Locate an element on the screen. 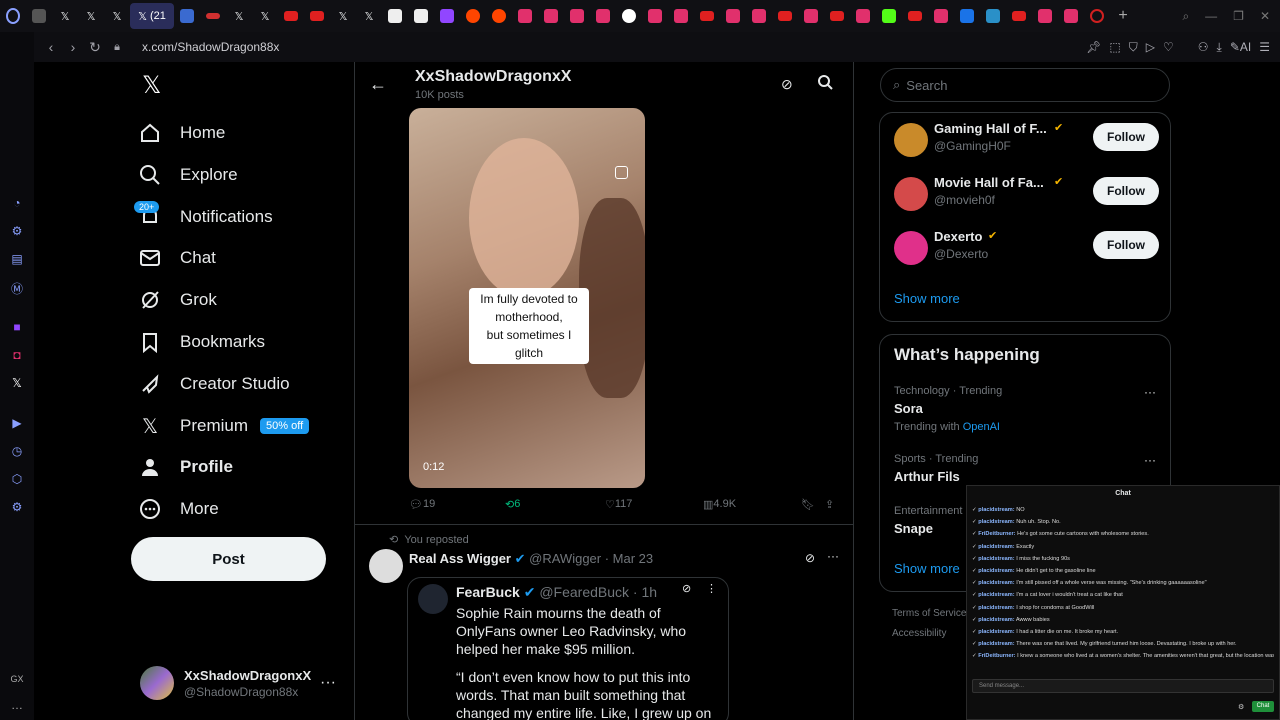  new-tab-plus-icon: + is located at coordinates (1123, 16).